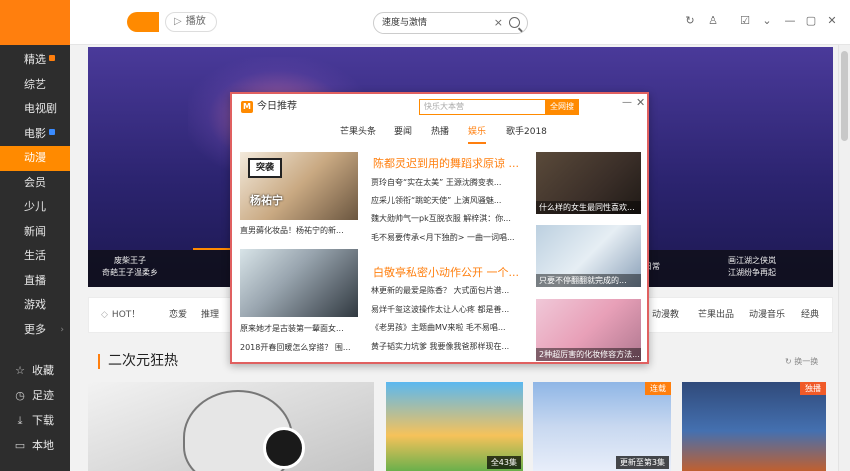 This screenshot has height=471, width=850. I want to click on sidebar-favorites: ☆ 收藏, so click(35, 370).